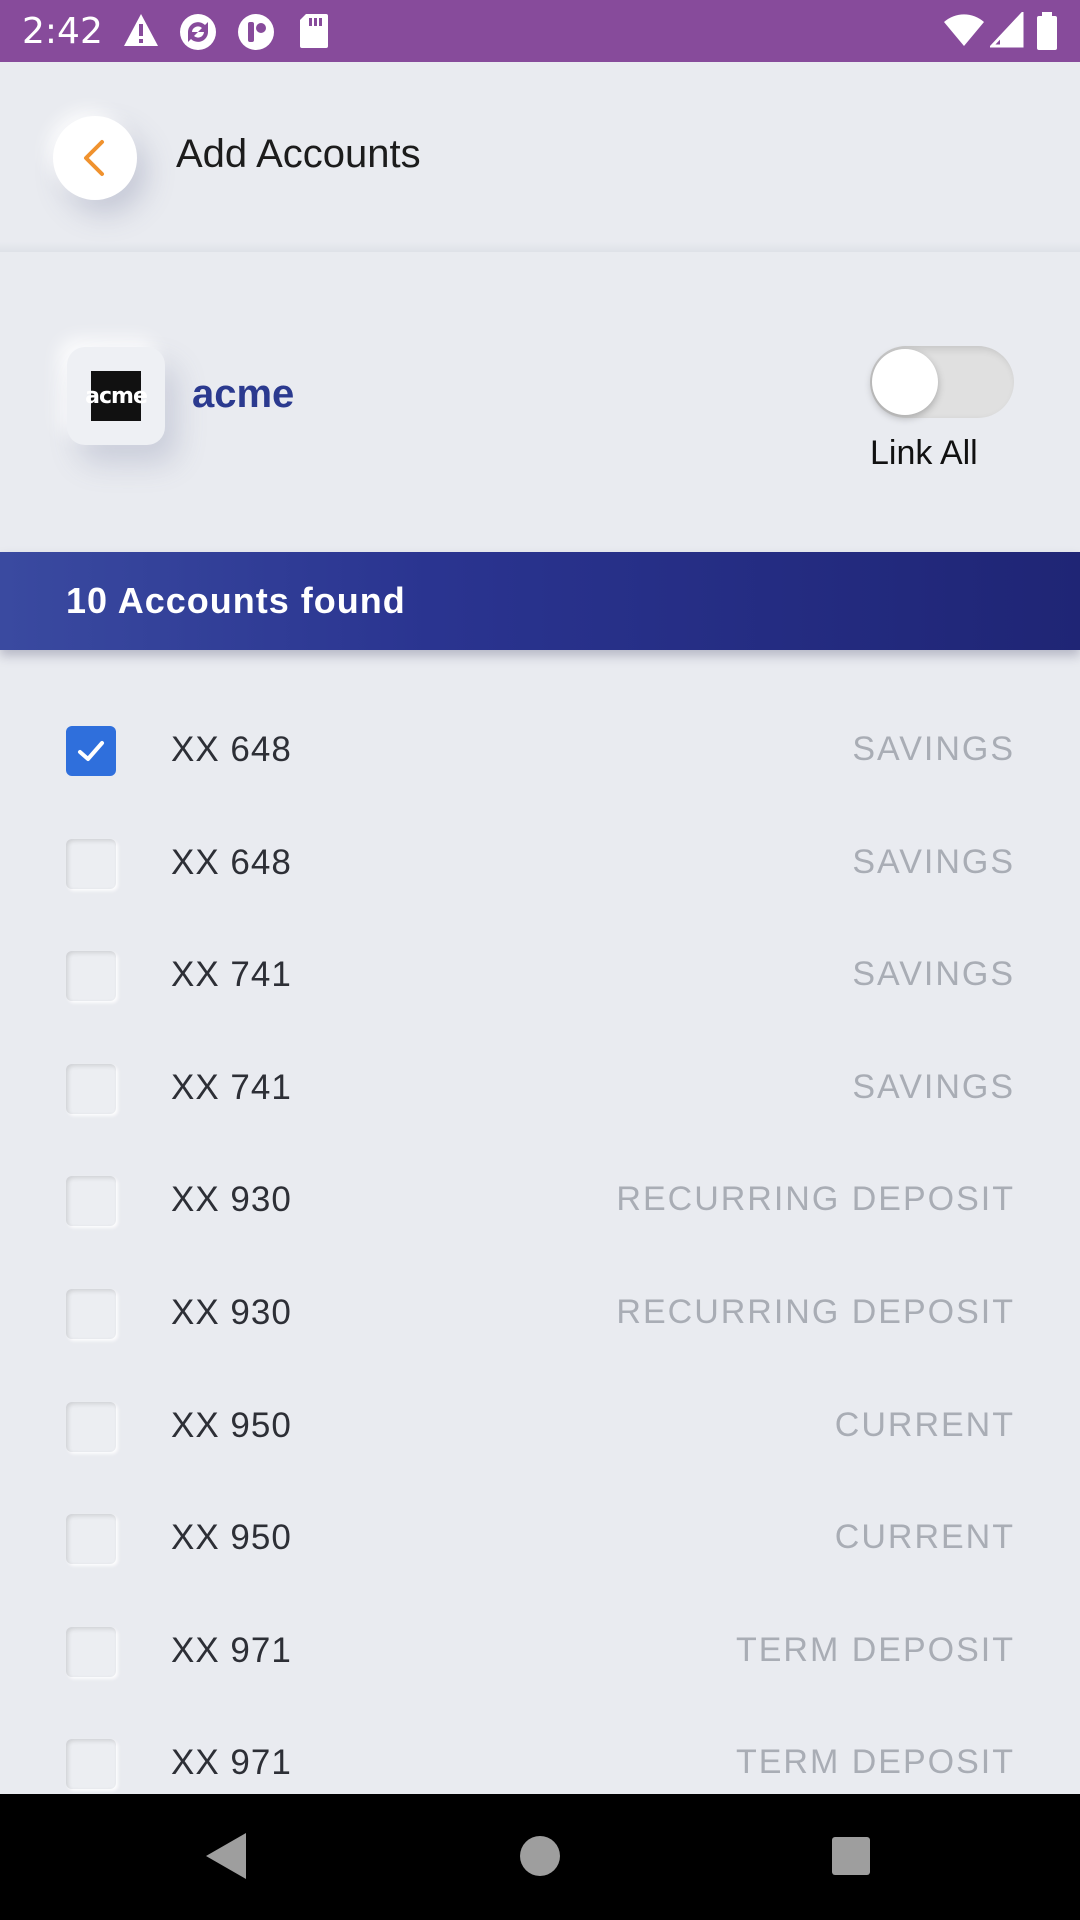 This screenshot has width=1080, height=1920. What do you see at coordinates (540, 31) in the screenshot?
I see `status-bar: 2:42` at bounding box center [540, 31].